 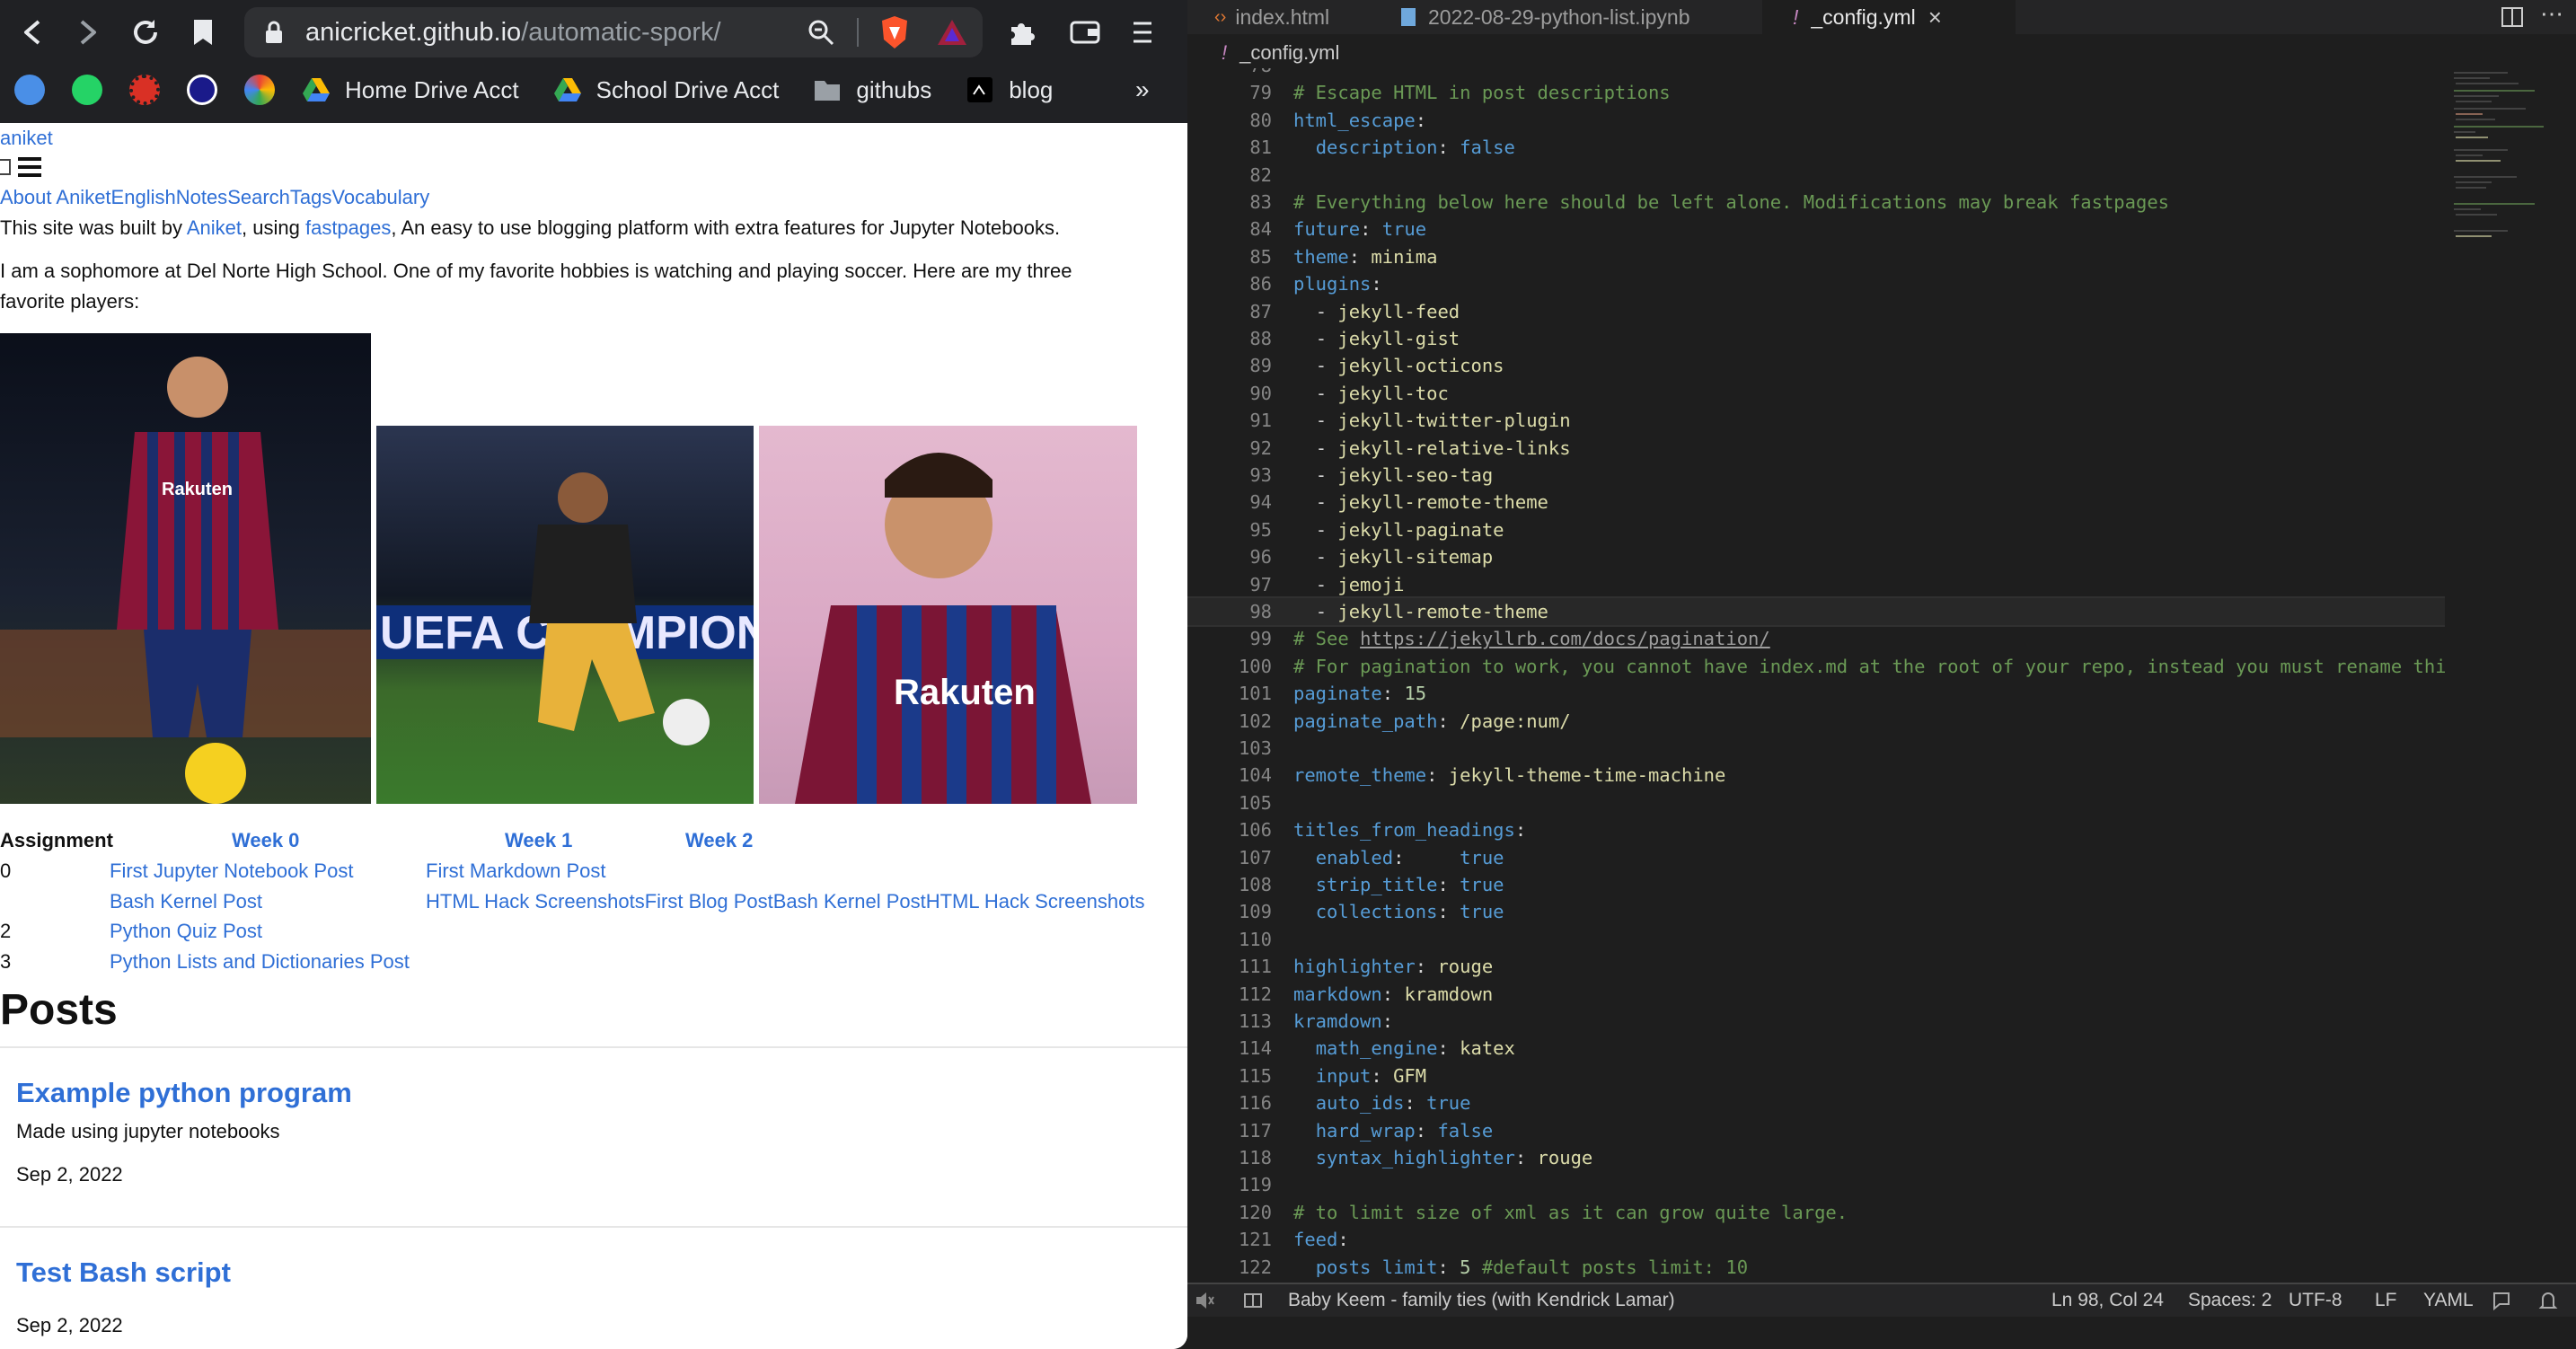 I want to click on code-line: 109 collections: true, so click(x=1816, y=912).